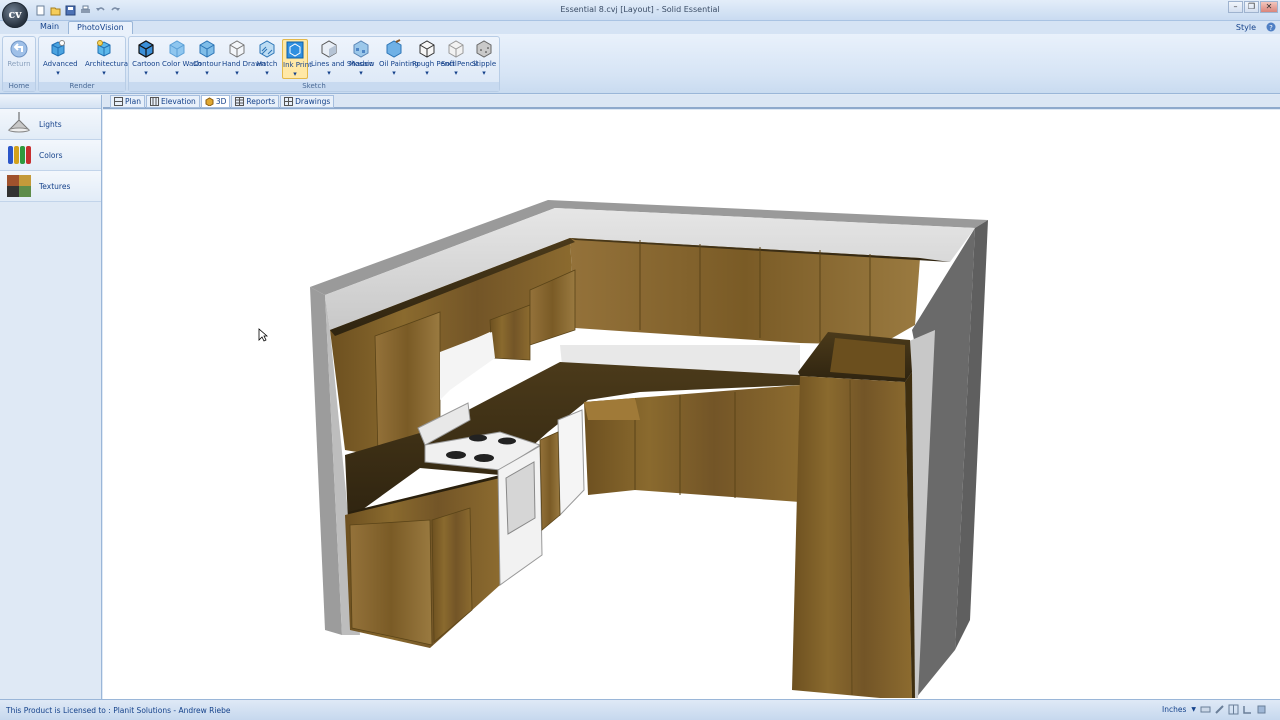  Describe the element at coordinates (19, 49) in the screenshot. I see `return-icon` at that location.